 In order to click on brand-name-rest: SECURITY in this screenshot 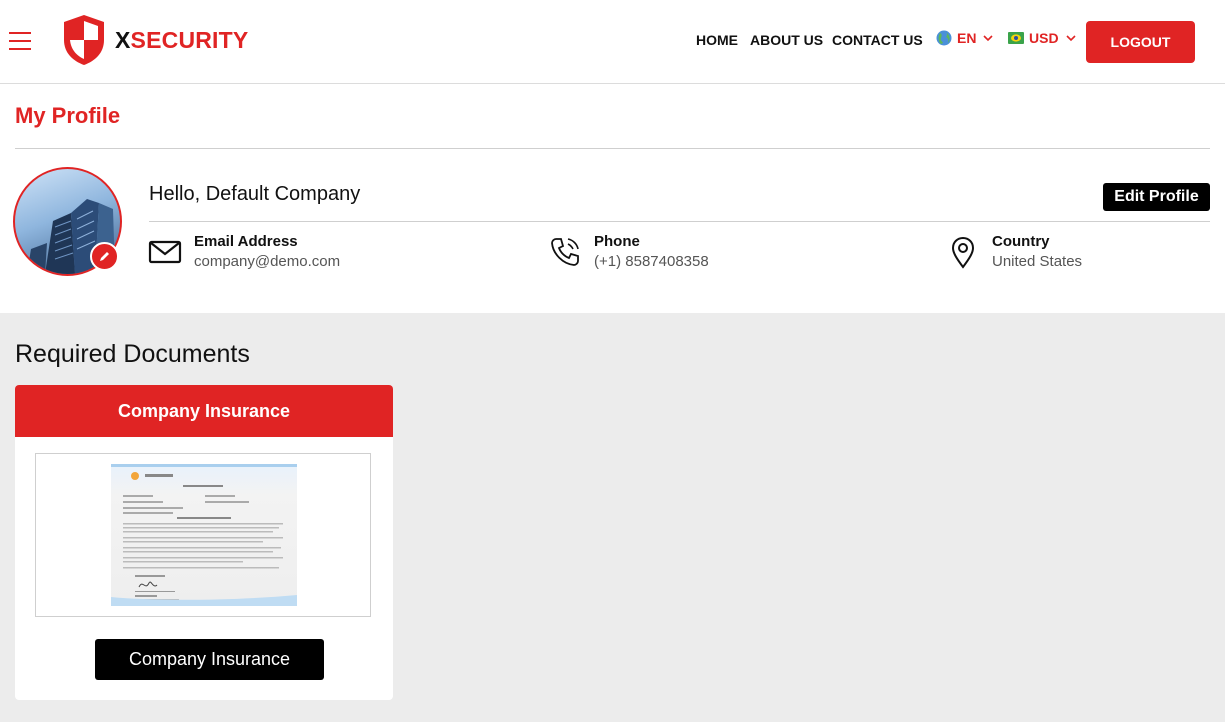, I will do `click(189, 39)`.